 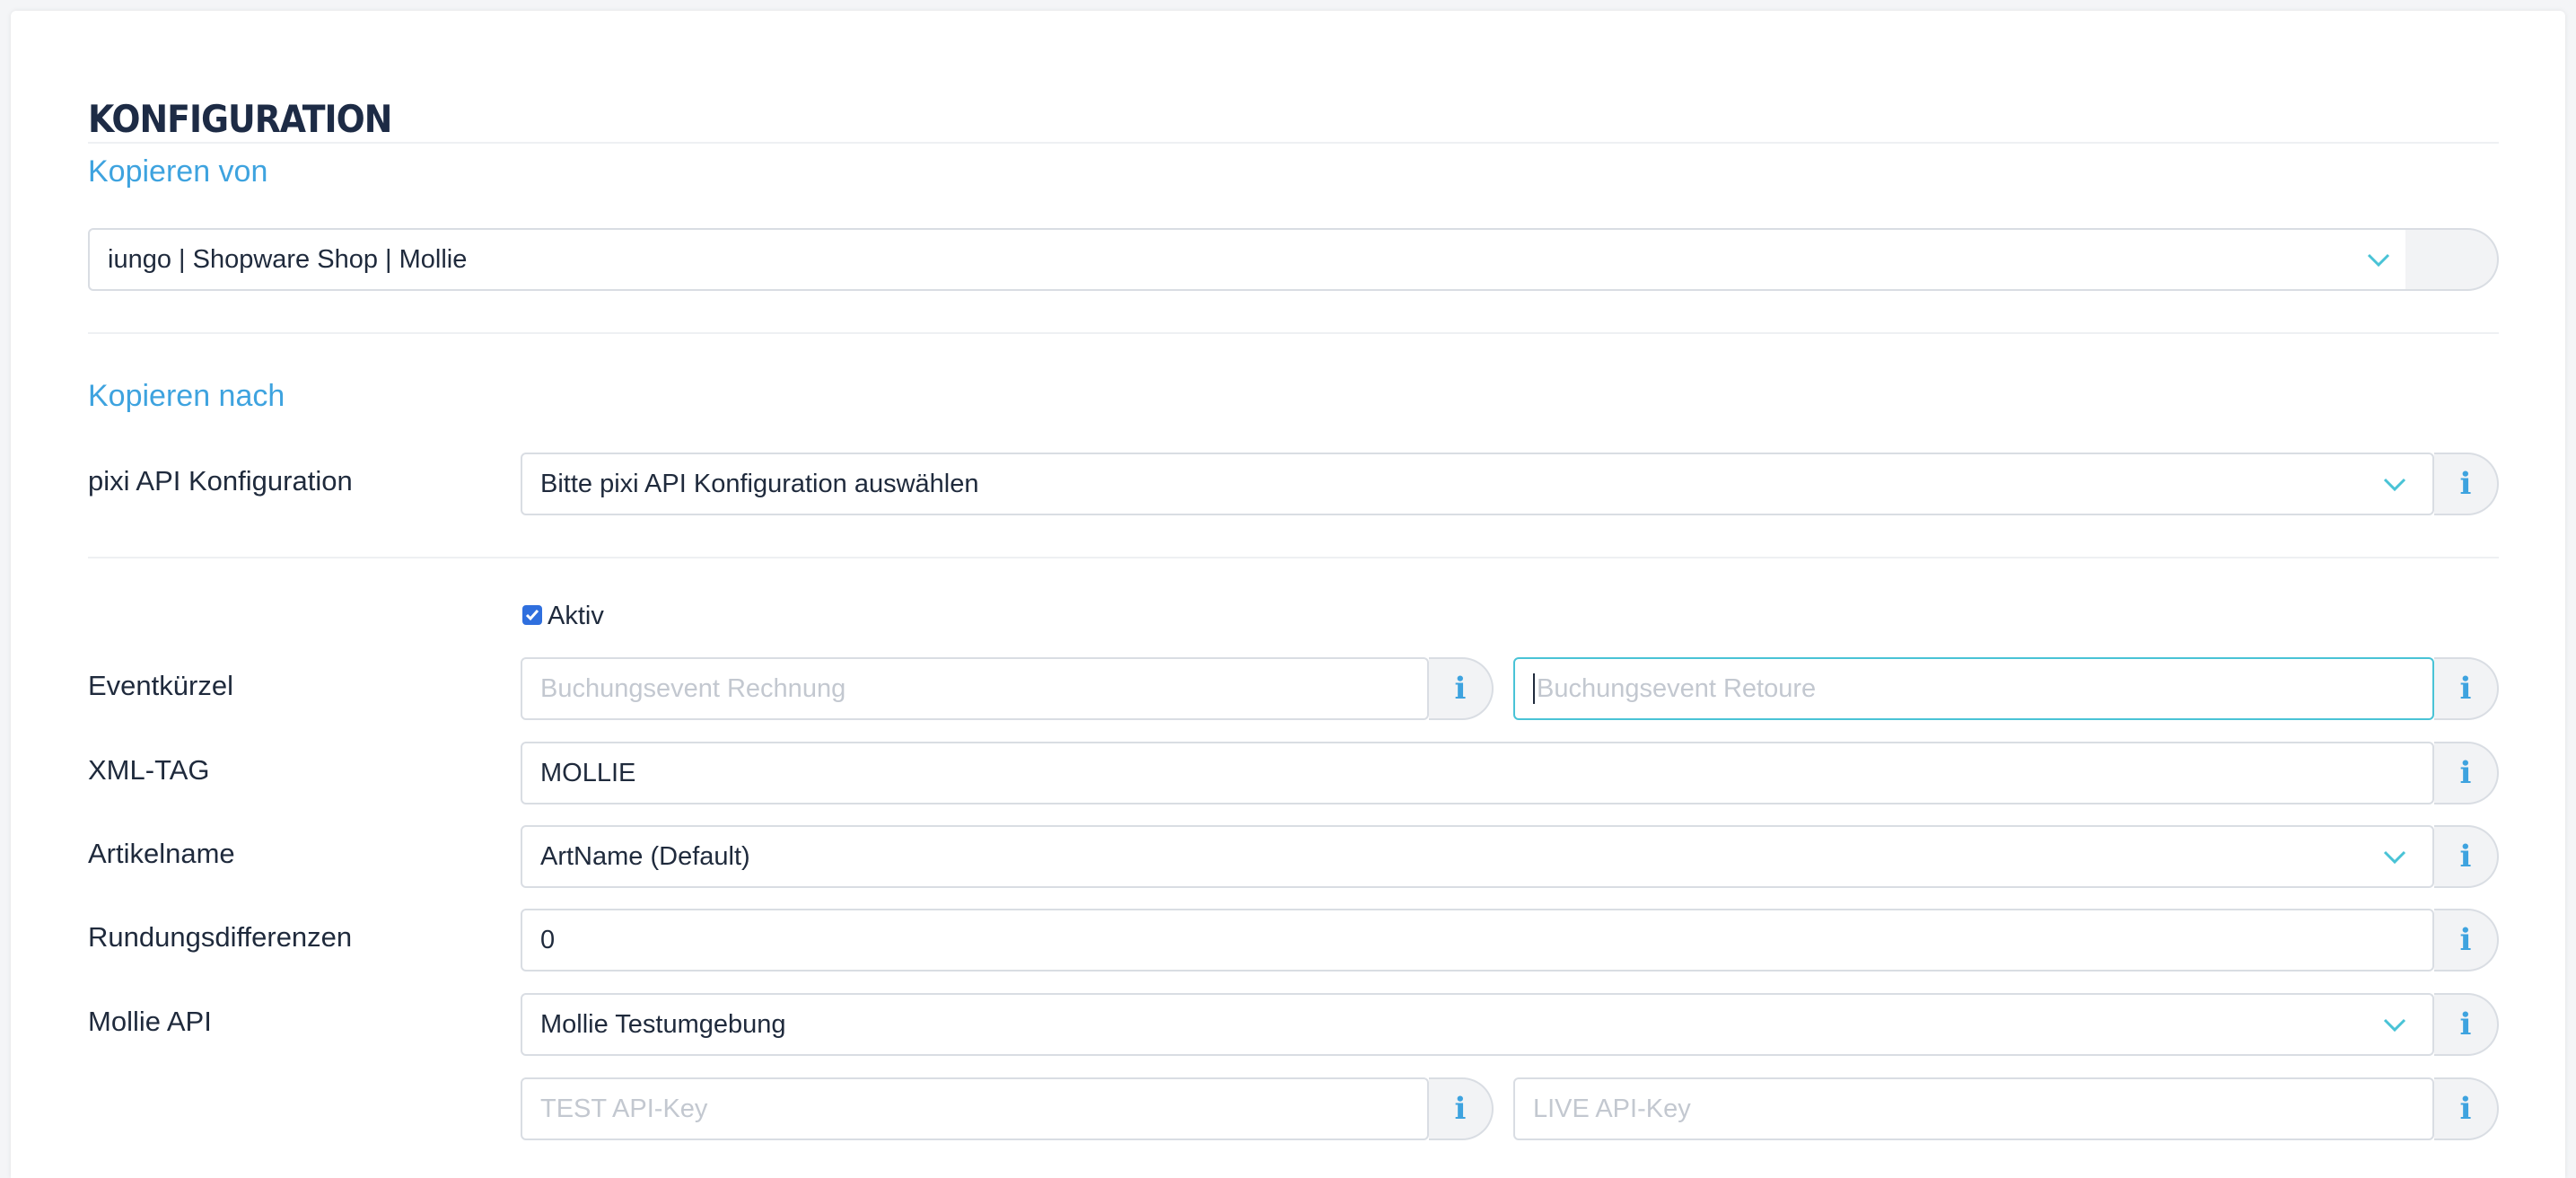 I want to click on xml-tag-info-button: i, so click(x=2466, y=773).